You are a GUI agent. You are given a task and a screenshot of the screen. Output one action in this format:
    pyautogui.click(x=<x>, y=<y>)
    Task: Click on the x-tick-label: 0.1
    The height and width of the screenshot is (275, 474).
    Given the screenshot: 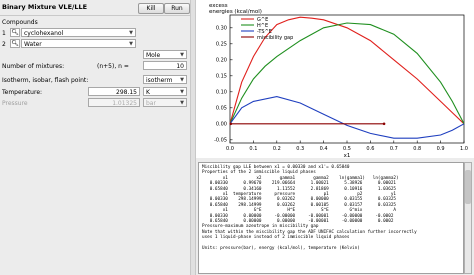 What is the action you would take?
    pyautogui.click(x=253, y=149)
    